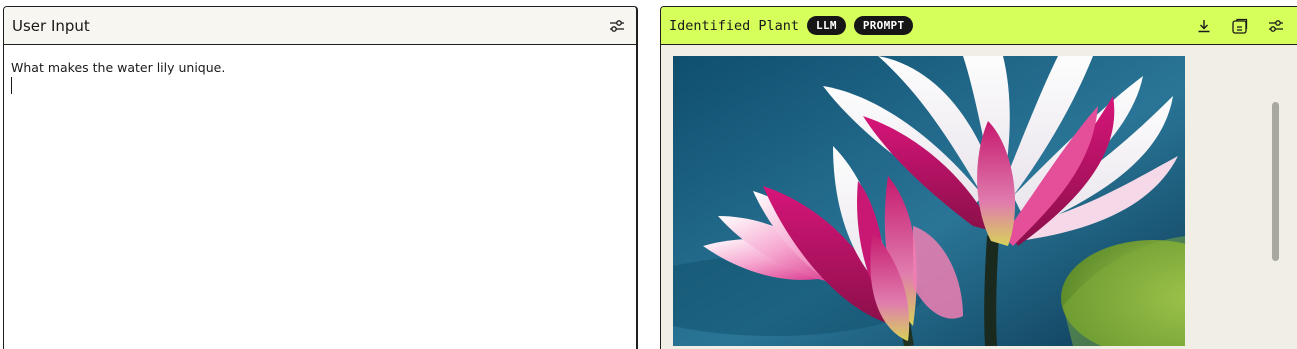 The height and width of the screenshot is (349, 1297). I want to click on copy-button, so click(1240, 26).